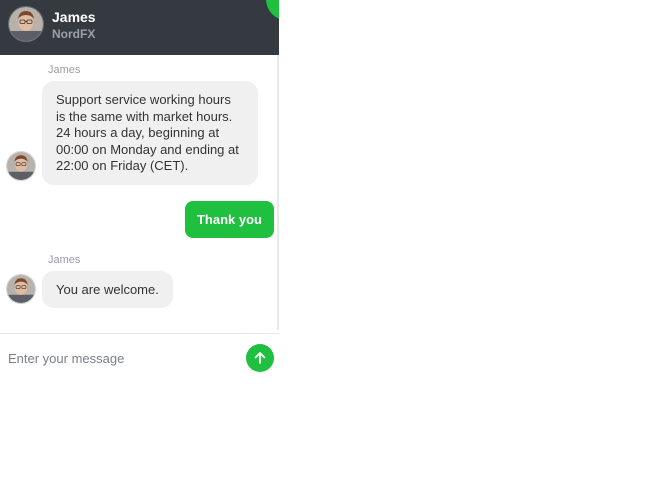 This screenshot has height=481, width=660. What do you see at coordinates (107, 289) in the screenshot?
I see `incoming-message-bubble: You are welcome.` at bounding box center [107, 289].